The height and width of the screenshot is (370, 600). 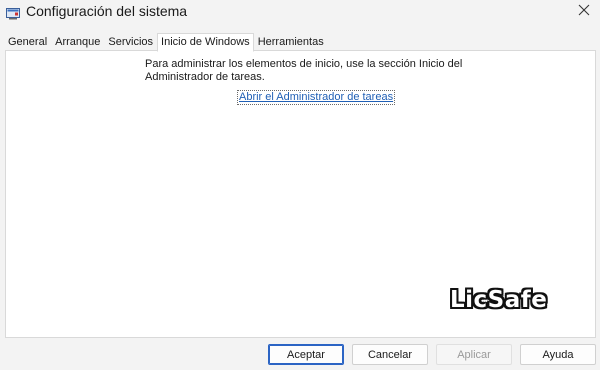 What do you see at coordinates (107, 11) in the screenshot?
I see `window-title: Configuración del sistema` at bounding box center [107, 11].